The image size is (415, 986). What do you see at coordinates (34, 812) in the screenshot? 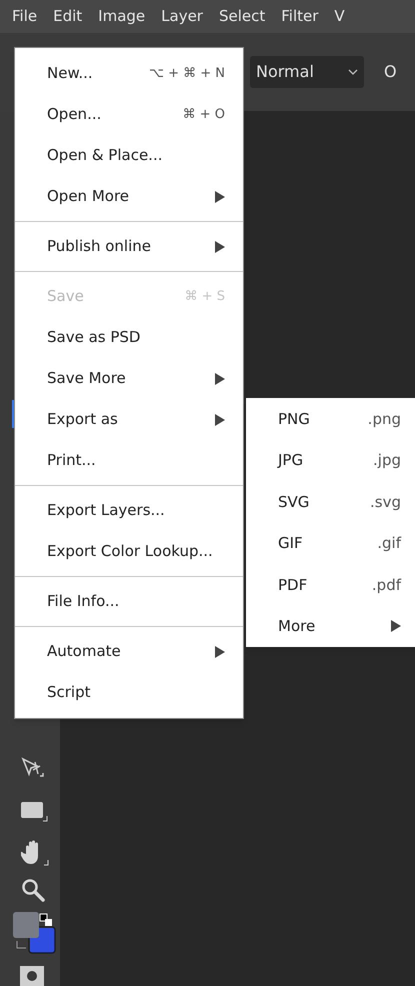
I see `rectangle-tool-icon` at bounding box center [34, 812].